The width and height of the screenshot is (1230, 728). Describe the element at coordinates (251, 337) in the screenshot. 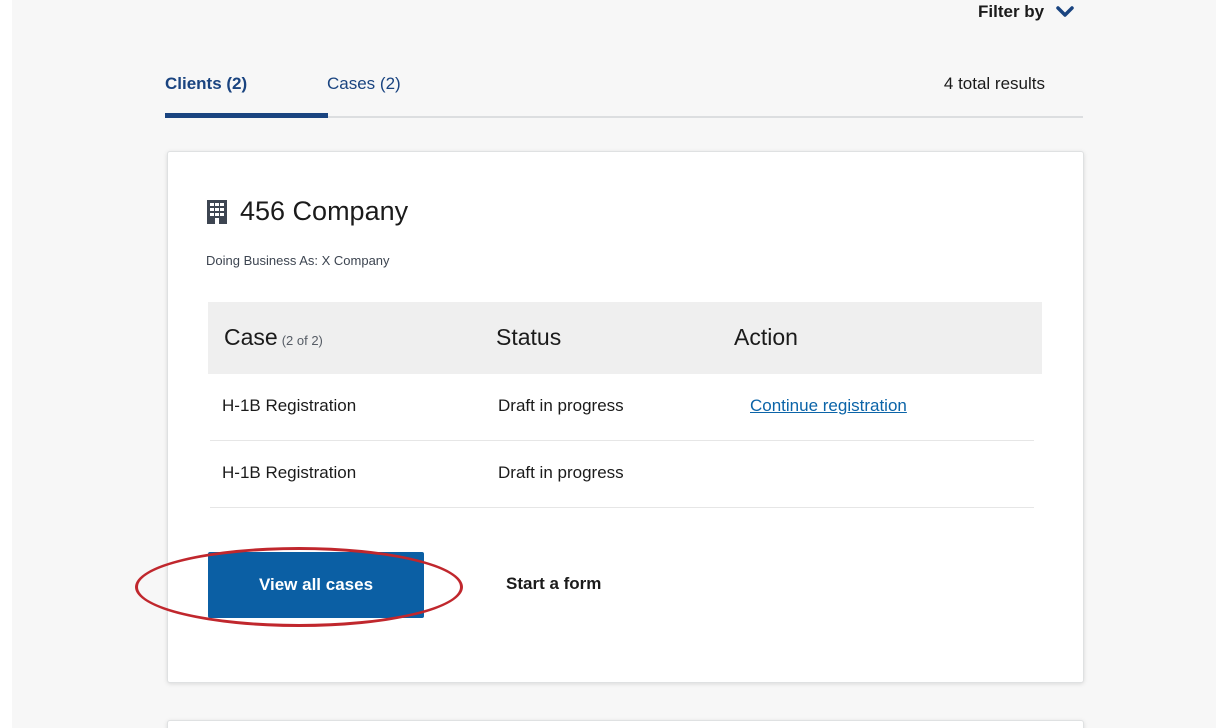

I see `column-header-case-label: Case` at that location.